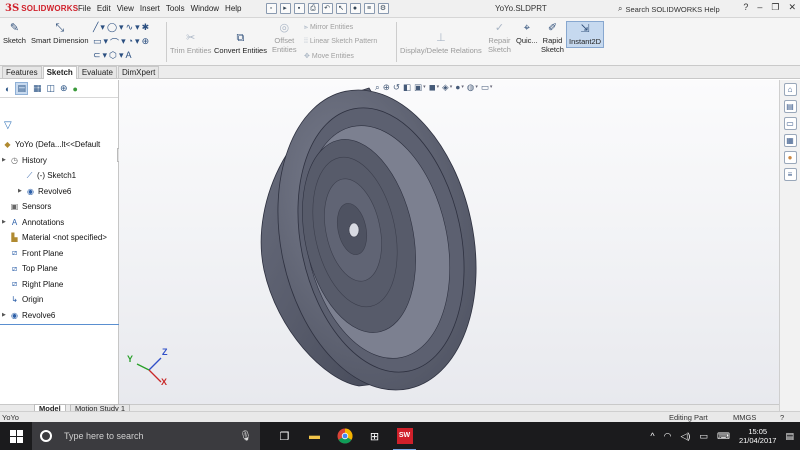 Image resolution: width=800 pixels, height=450 pixels. Describe the element at coordinates (113, 55) in the screenshot. I see `polygon-icon: ⬡` at that location.